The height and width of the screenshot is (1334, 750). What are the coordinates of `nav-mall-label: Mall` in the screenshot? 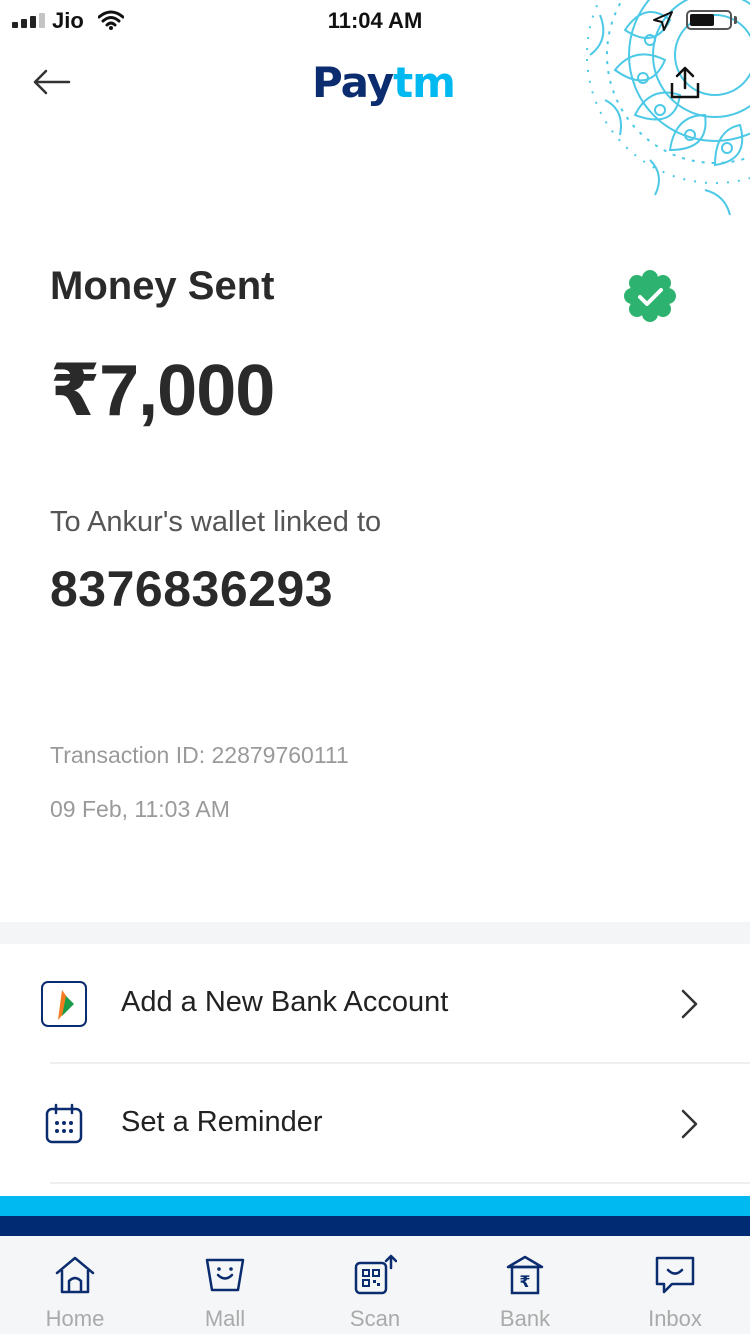 It's located at (225, 1318).